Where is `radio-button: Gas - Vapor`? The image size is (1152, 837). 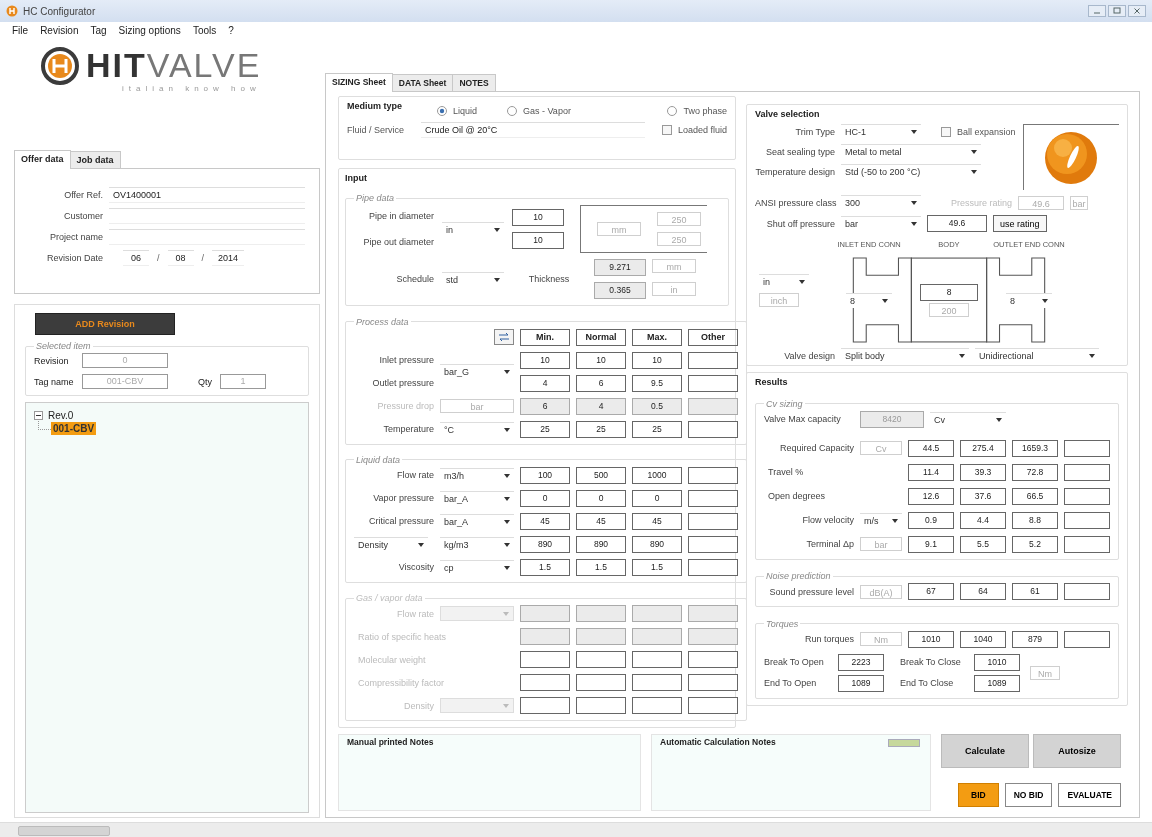
radio-button: Gas - Vapor is located at coordinates (539, 111).